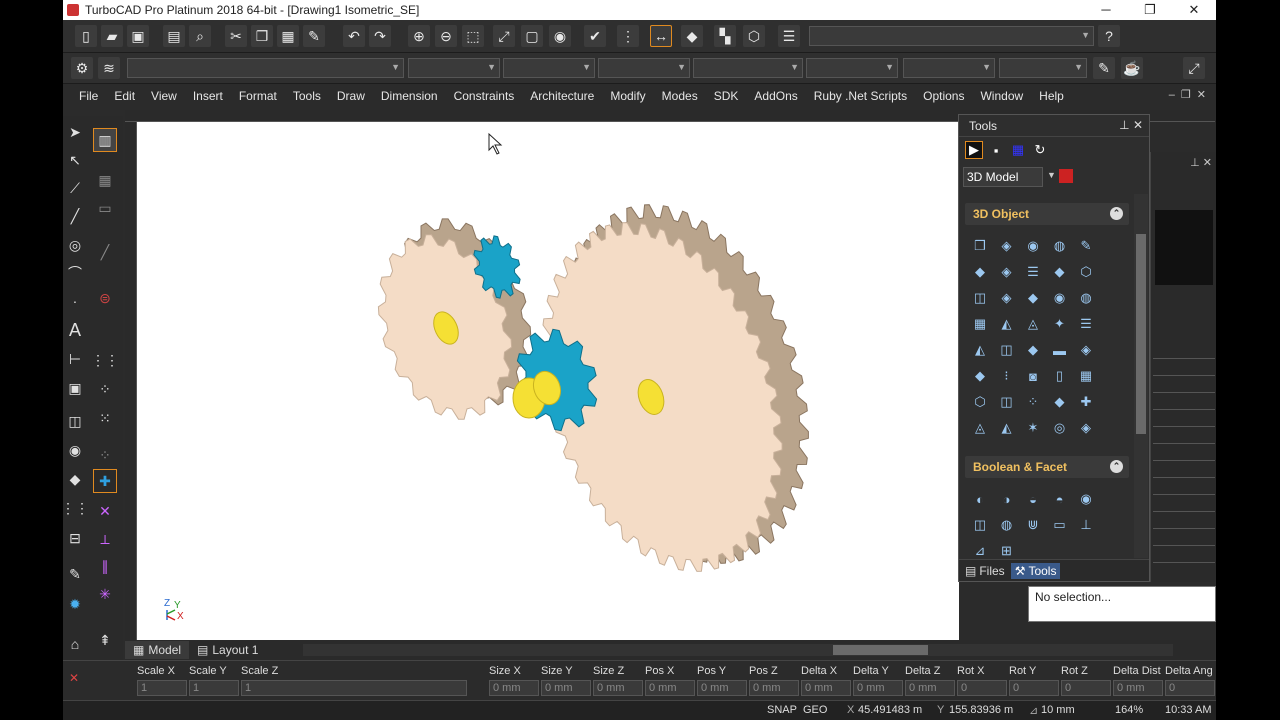 Image resolution: width=1280 pixels, height=720 pixels. What do you see at coordinates (75, 538) in the screenshot?
I see `measure-ruler-icon: ⊟` at bounding box center [75, 538].